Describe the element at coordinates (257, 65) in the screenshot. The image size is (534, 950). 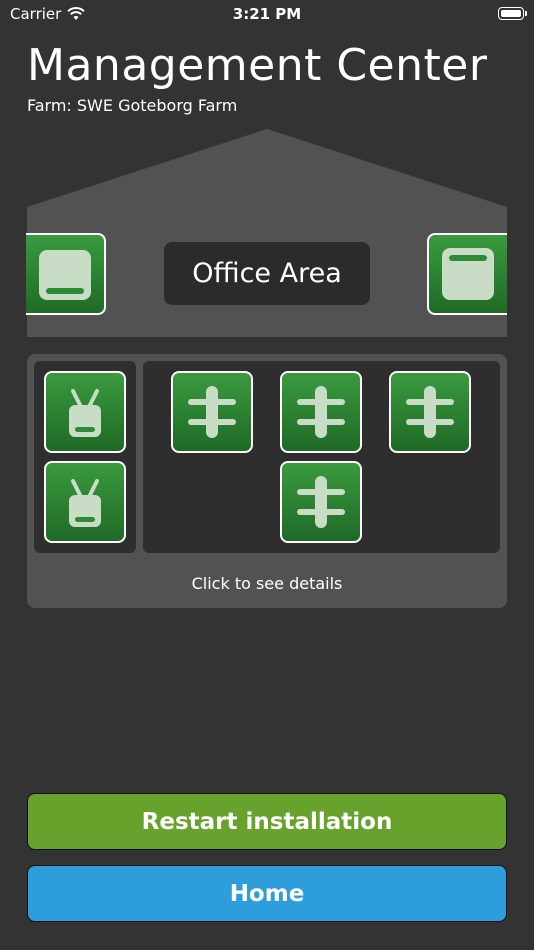
I see `page-title: Management Center` at that location.